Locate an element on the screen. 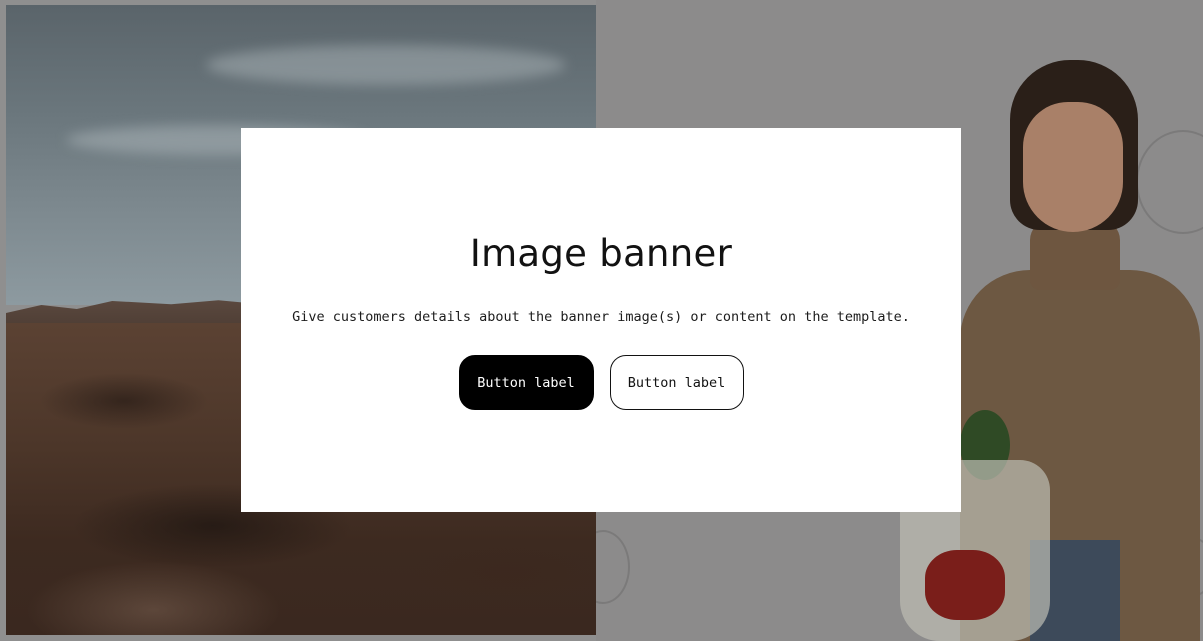  red-pepper is located at coordinates (965, 585).